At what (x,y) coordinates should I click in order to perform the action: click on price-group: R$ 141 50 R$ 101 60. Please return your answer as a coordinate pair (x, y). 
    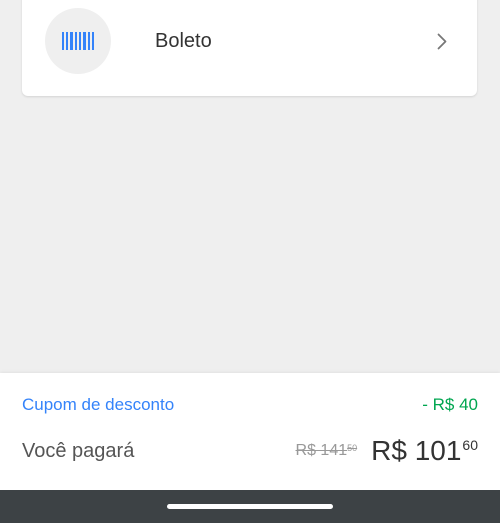
    Looking at the image, I should click on (387, 451).